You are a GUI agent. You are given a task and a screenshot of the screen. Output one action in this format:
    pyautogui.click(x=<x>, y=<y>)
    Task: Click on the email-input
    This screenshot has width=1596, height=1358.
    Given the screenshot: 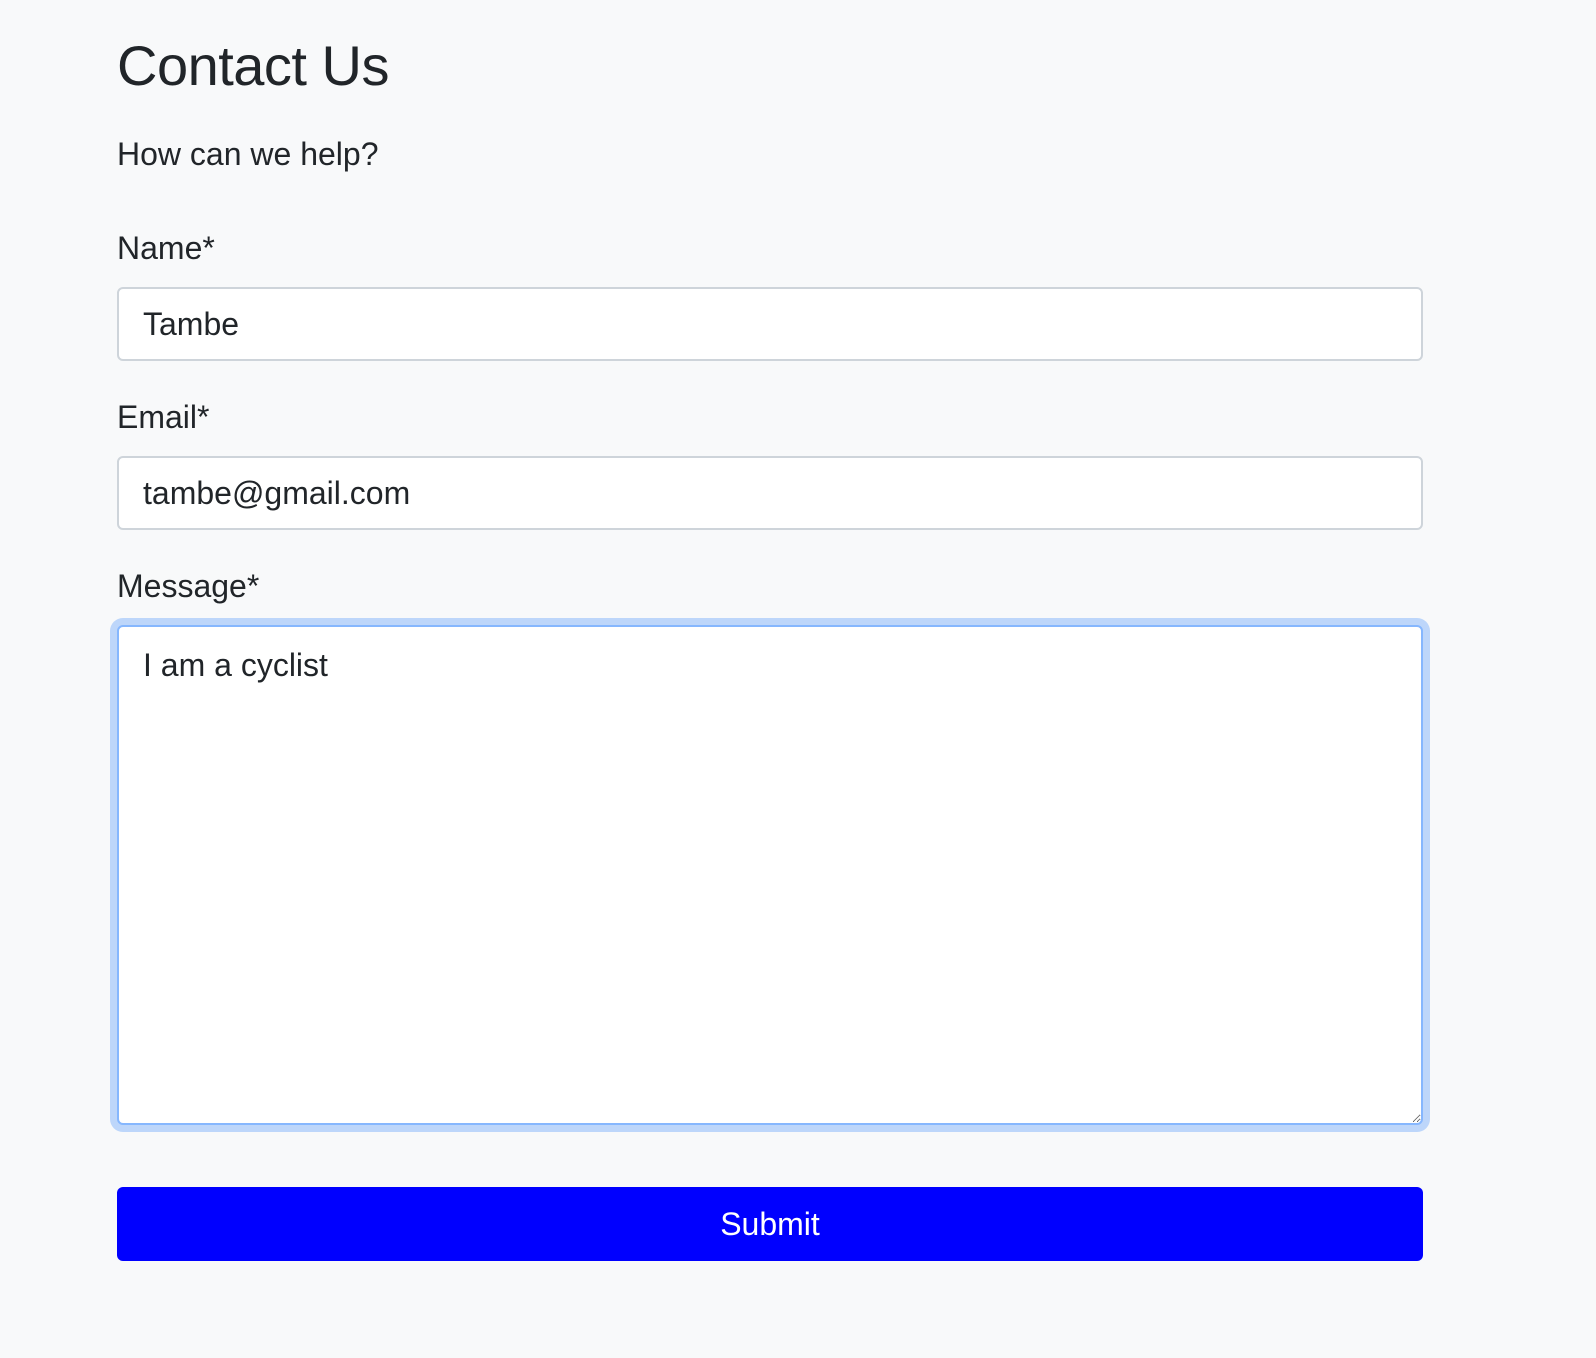 What is the action you would take?
    pyautogui.click(x=770, y=493)
    